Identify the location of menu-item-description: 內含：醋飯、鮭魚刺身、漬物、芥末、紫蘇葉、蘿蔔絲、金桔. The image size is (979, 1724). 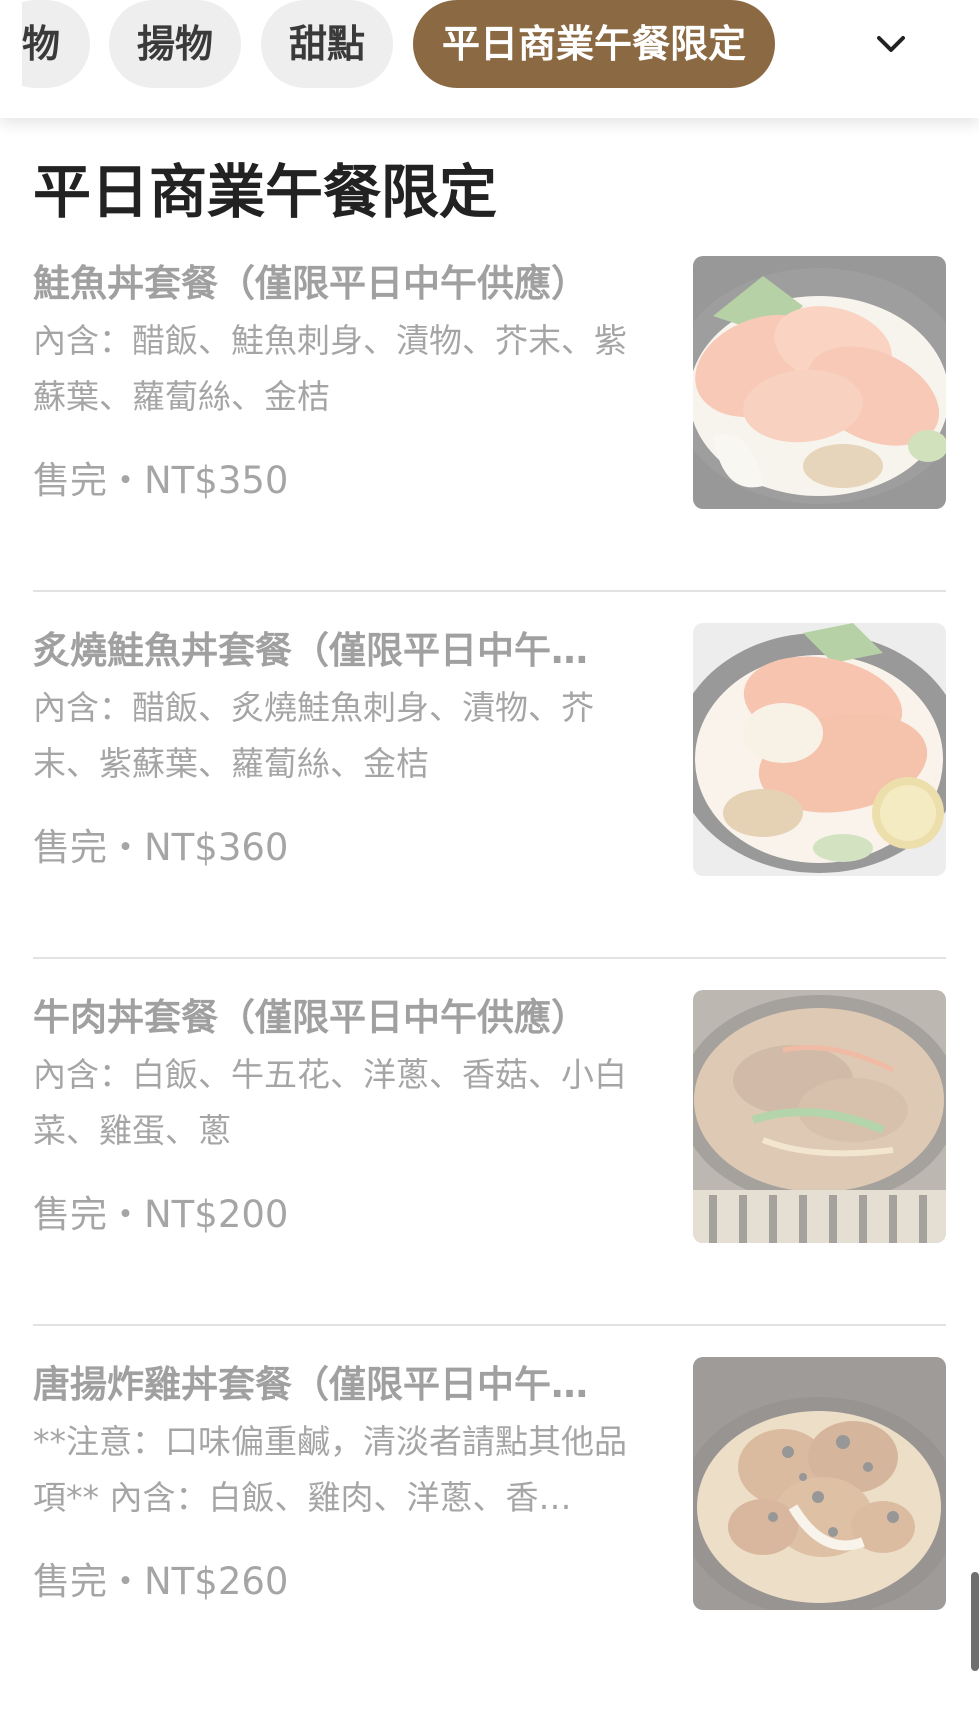
(330, 368).